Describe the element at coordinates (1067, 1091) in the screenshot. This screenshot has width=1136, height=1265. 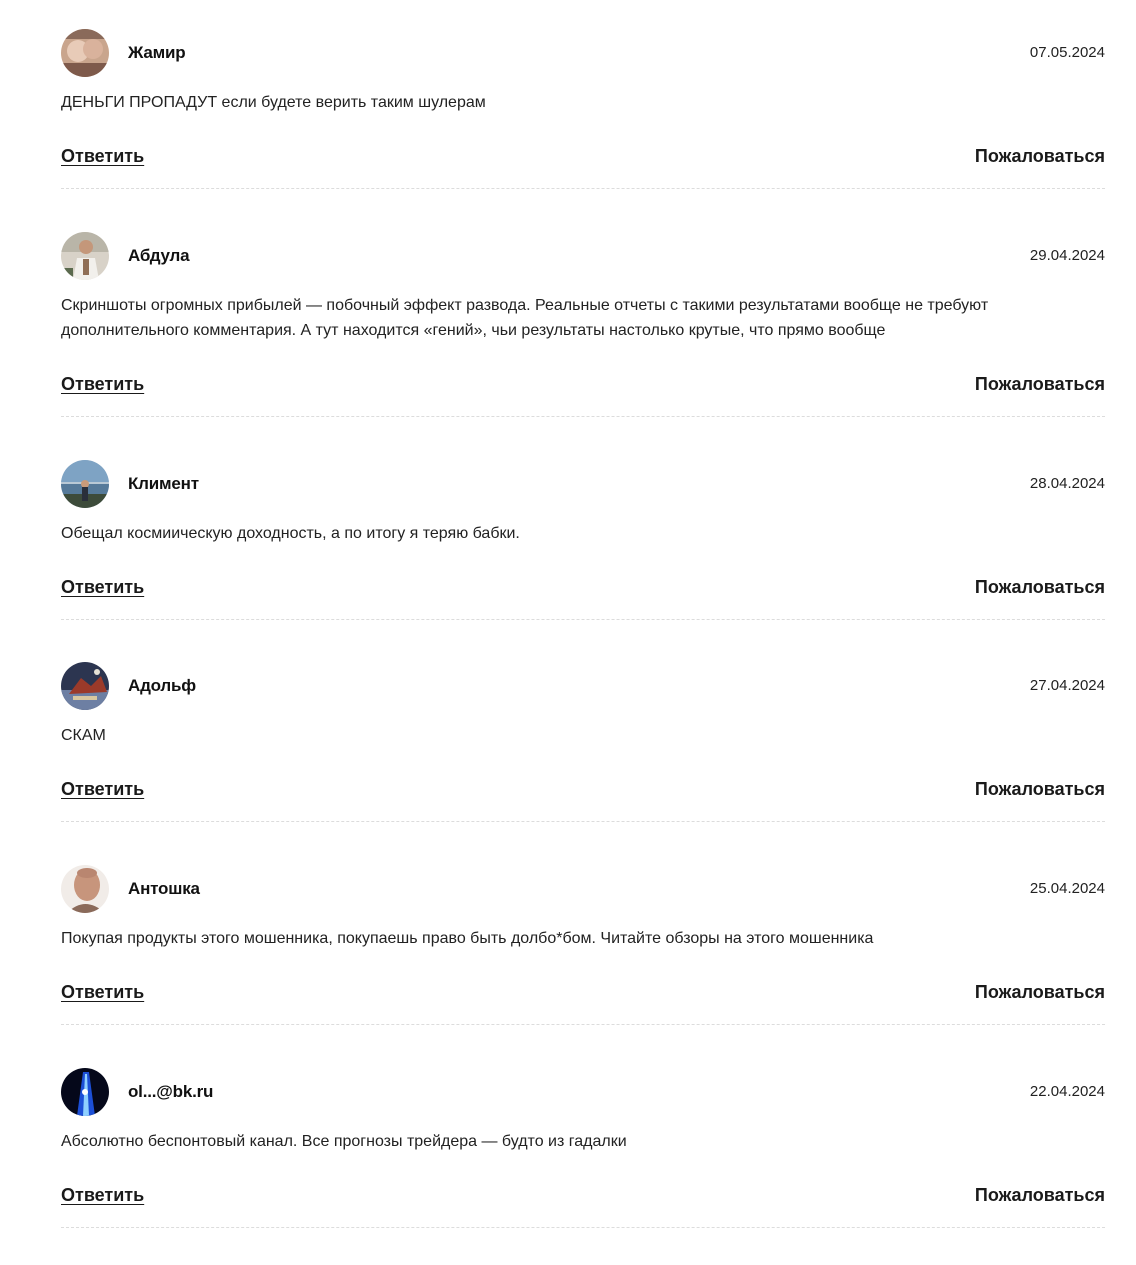
I see `comment-date: 22.04.2024` at that location.